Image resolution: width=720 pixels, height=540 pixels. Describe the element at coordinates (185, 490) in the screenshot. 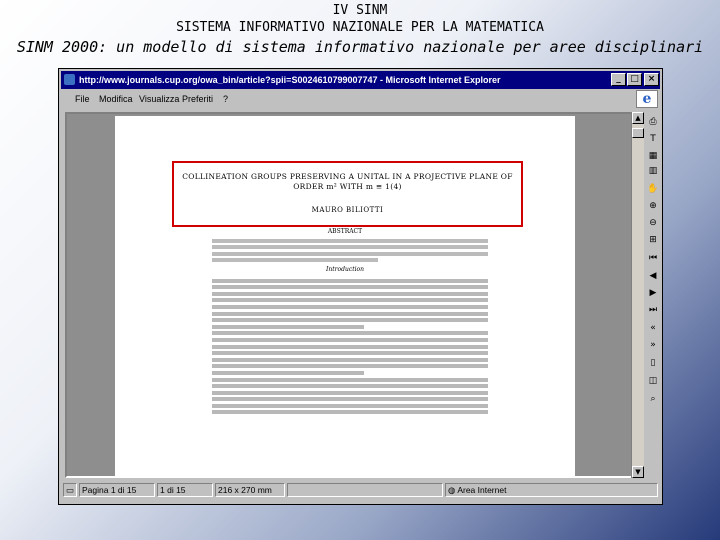

I see `status-zoom: 1 di 15` at that location.